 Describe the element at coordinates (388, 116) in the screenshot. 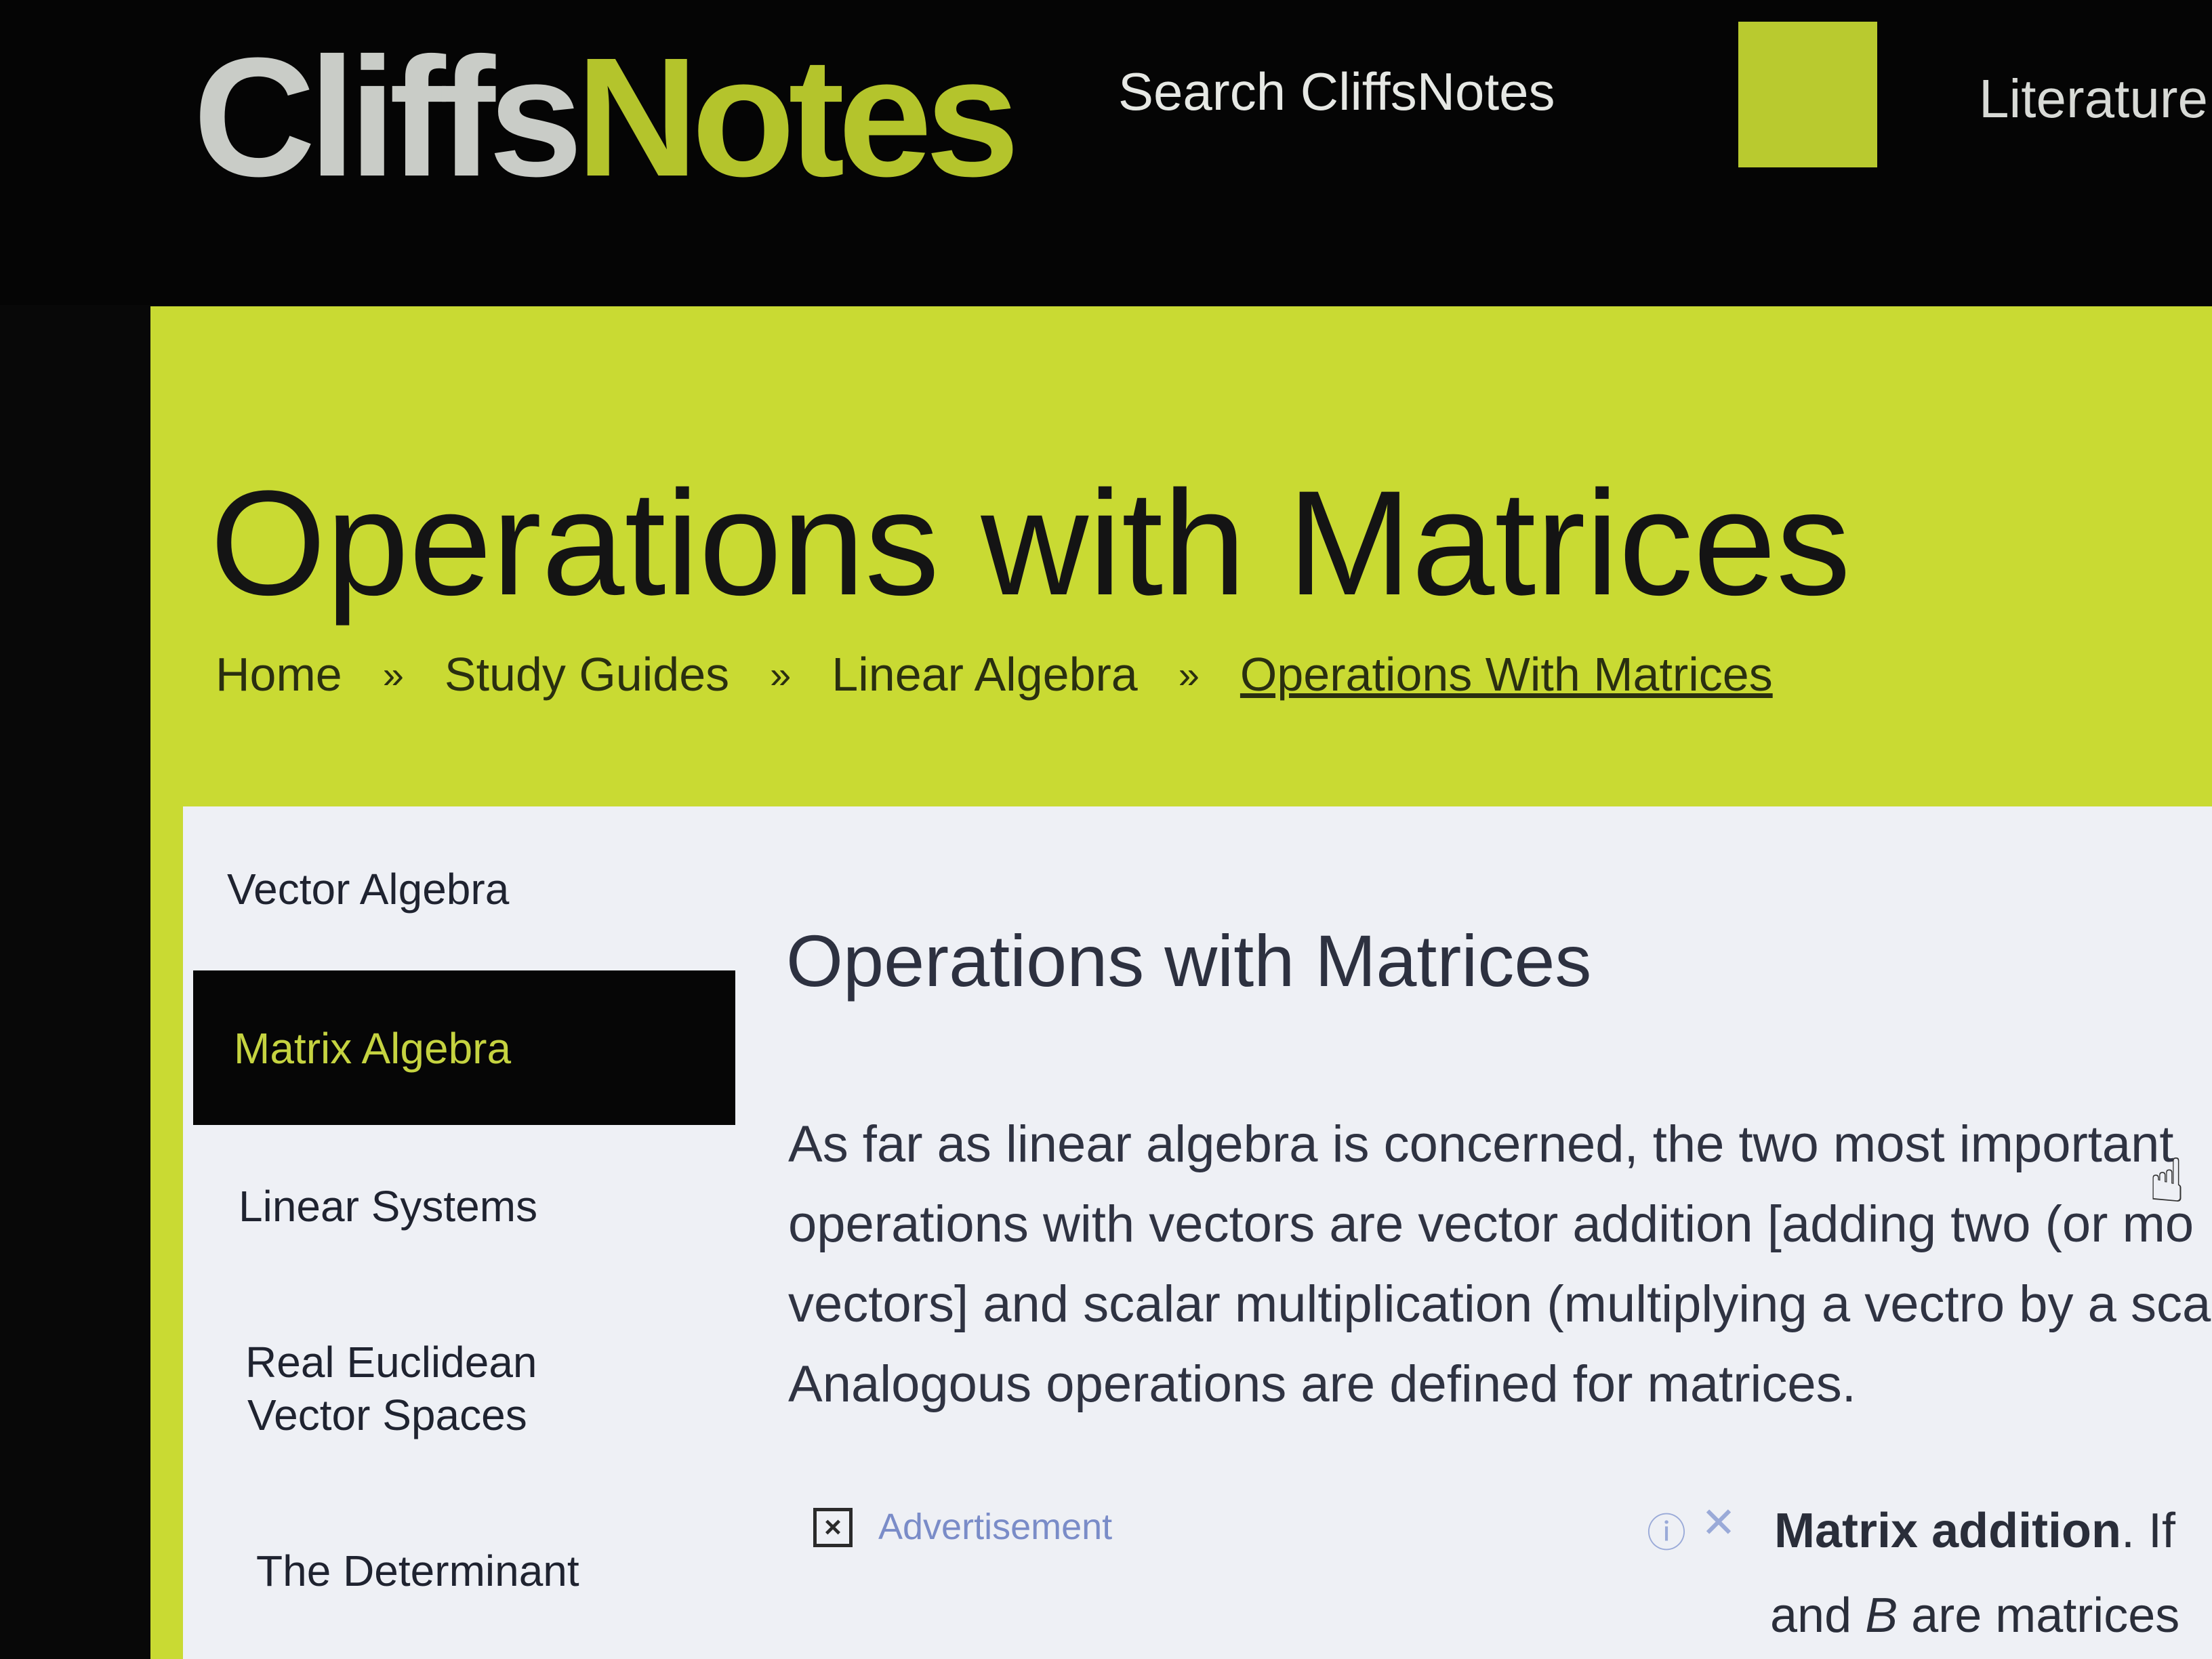

I see `logo-cliffs: Cliffs` at that location.